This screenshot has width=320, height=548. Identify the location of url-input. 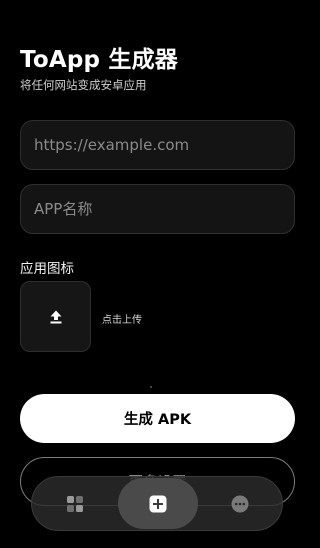
(157, 145).